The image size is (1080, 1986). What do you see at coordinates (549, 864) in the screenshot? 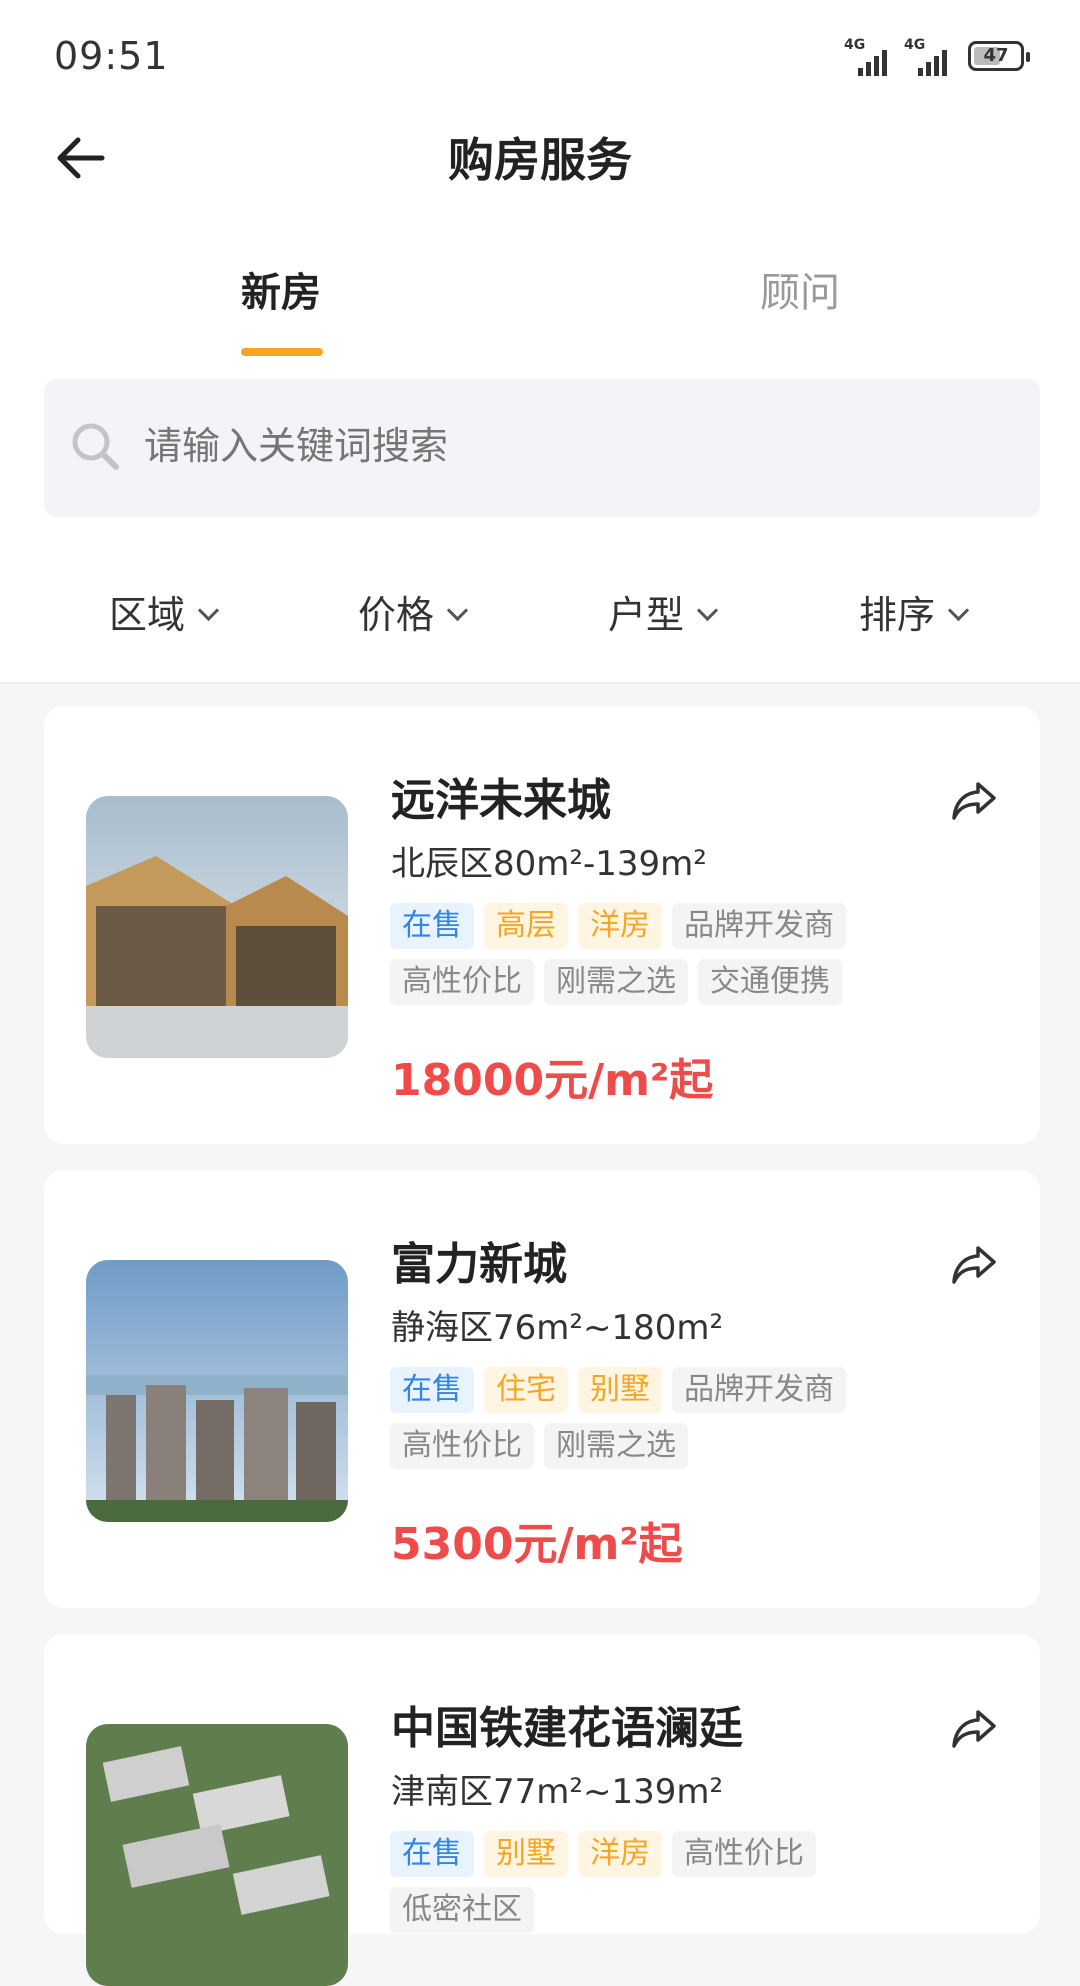
I see `listing-area: 北辰区80m²-139m²` at bounding box center [549, 864].